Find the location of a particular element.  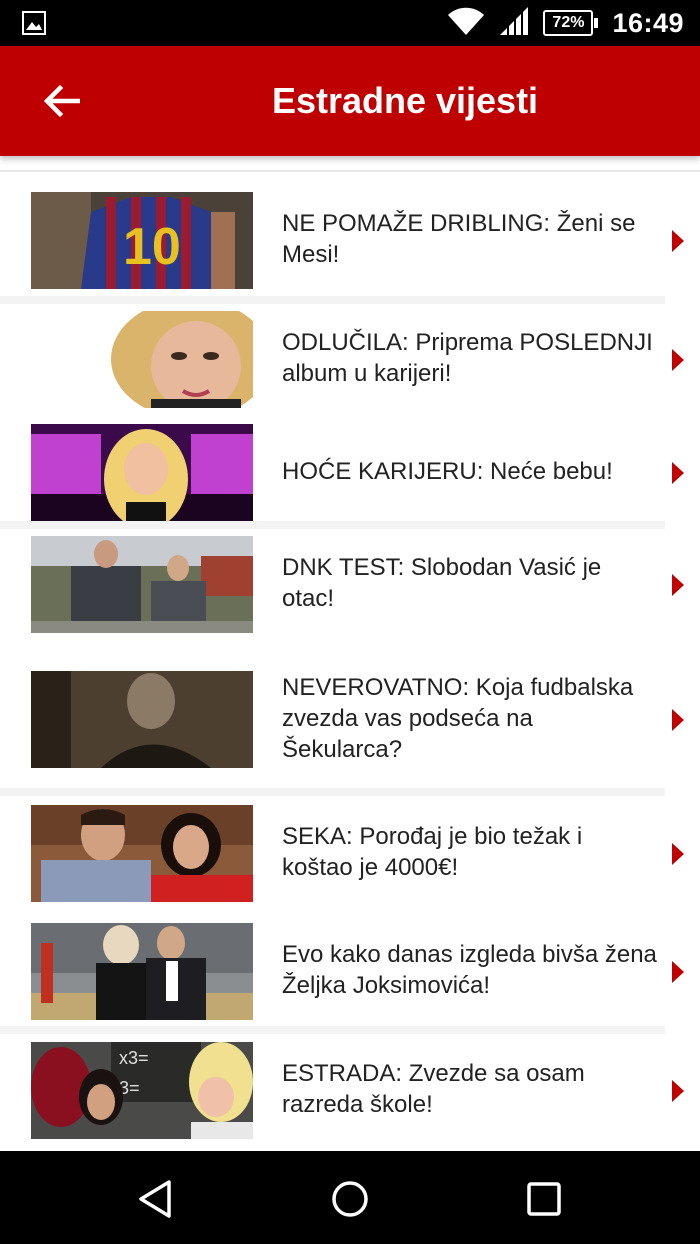

news-headline: NE POMAŽE DRIBLING: Ženi se Mesi! is located at coordinates (459, 239).